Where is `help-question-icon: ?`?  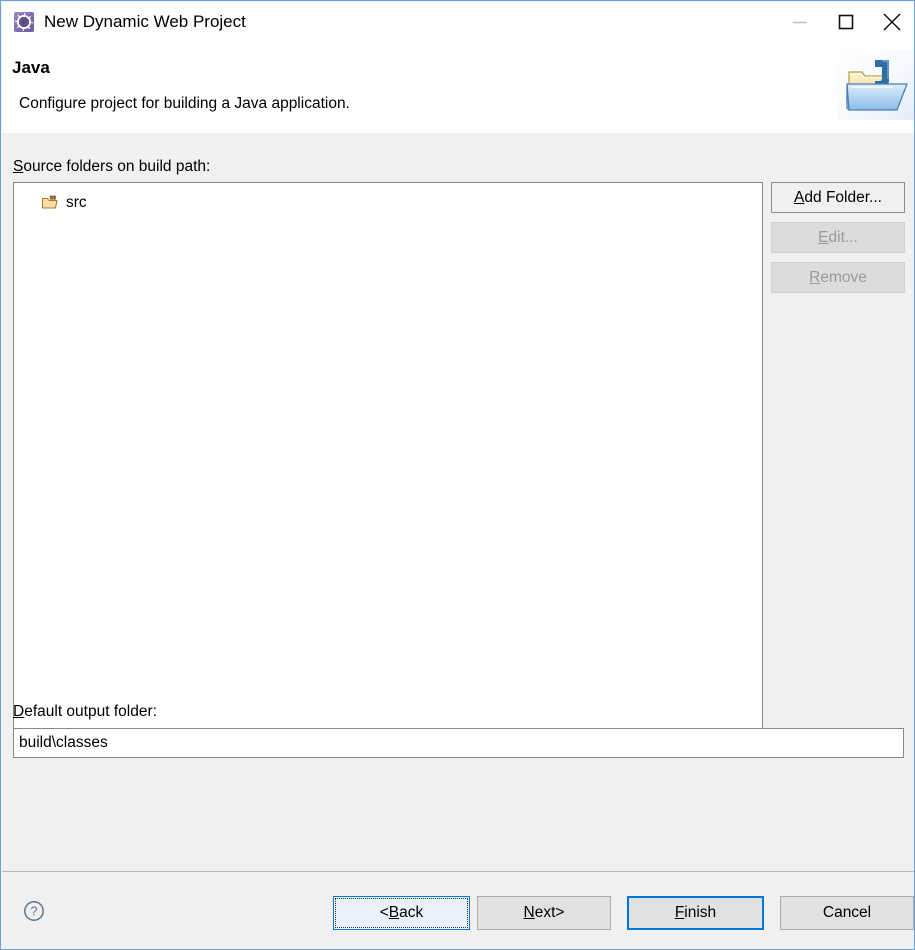 help-question-icon: ? is located at coordinates (34, 911).